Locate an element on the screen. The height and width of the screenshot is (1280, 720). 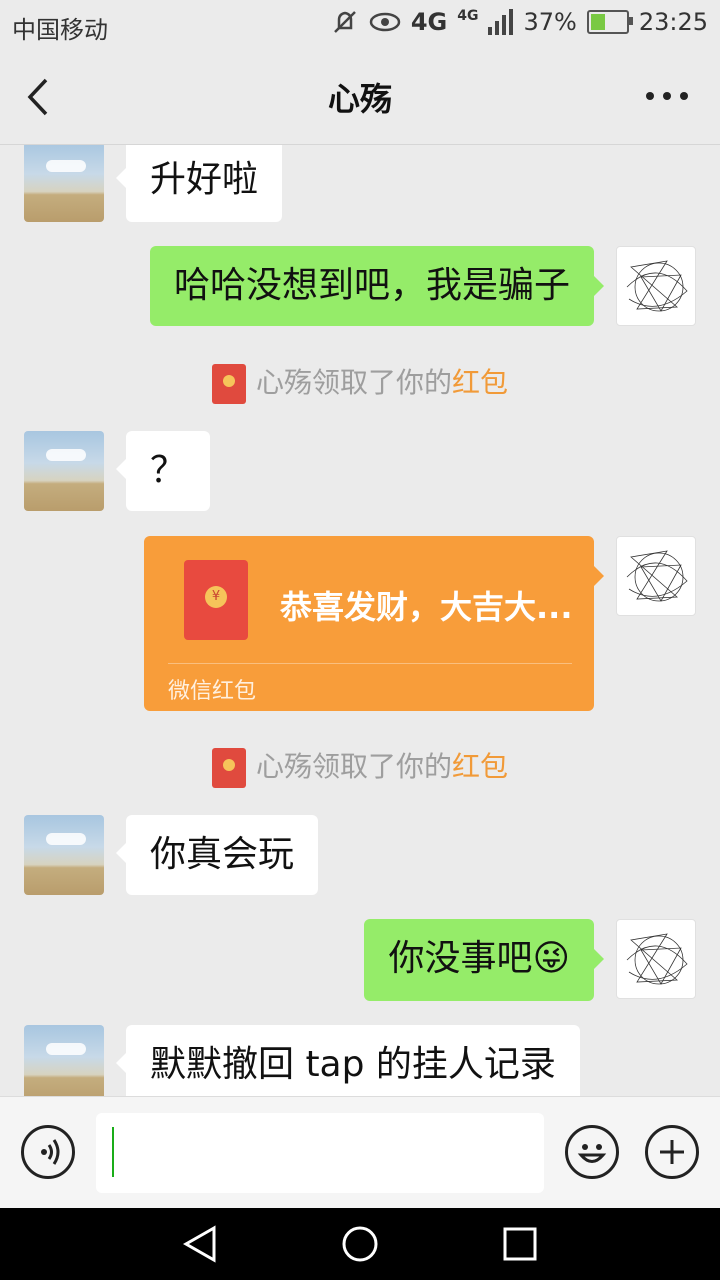
back-triangle-icon is located at coordinates (200, 1244).